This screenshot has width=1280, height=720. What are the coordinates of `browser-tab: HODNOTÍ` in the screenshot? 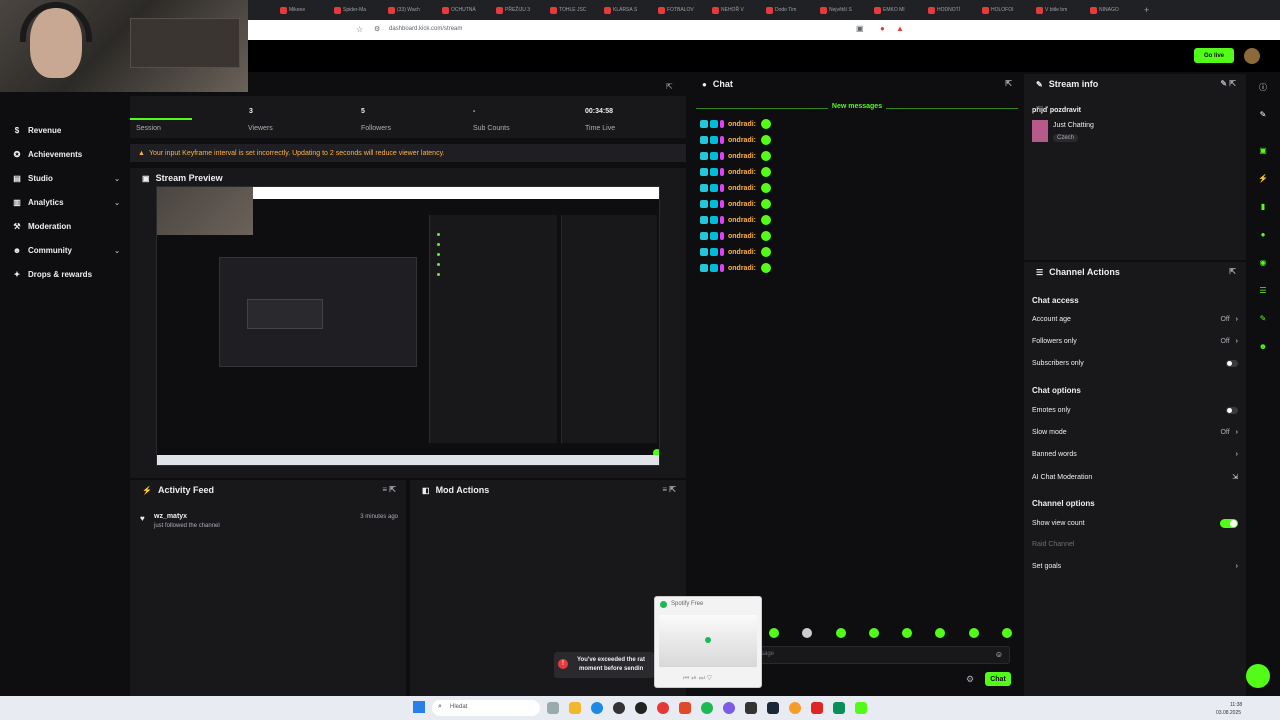 It's located at (952, 10).